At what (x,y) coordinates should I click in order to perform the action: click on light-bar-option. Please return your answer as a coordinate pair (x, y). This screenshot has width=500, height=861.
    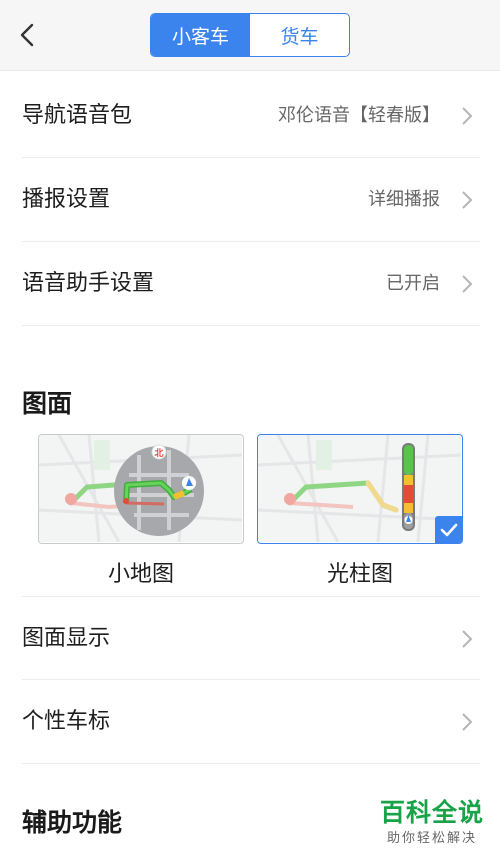
    Looking at the image, I should click on (360, 489).